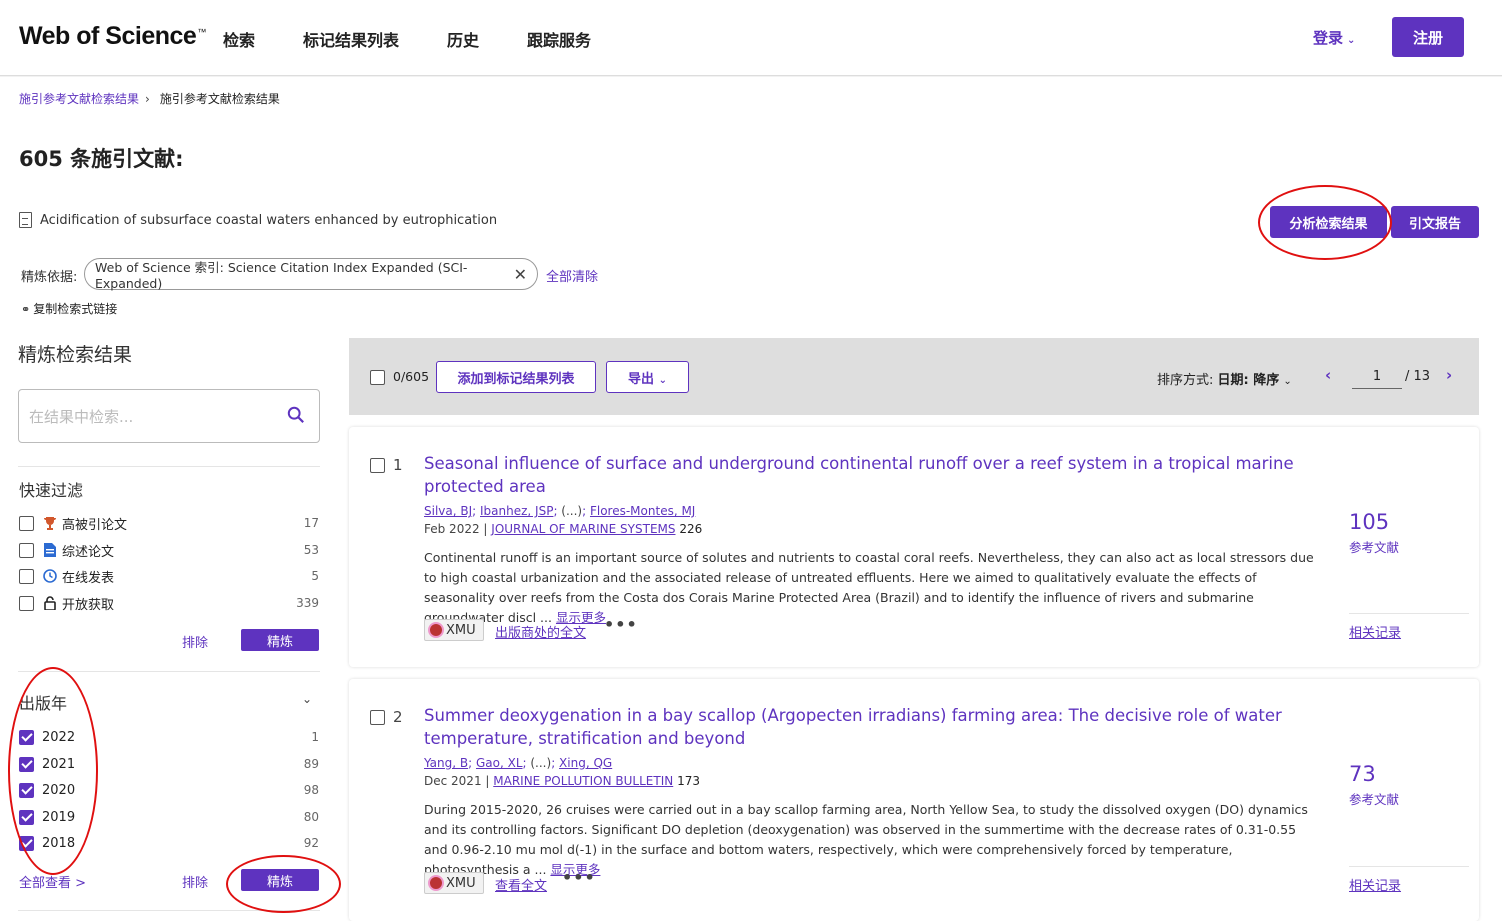 This screenshot has width=1502, height=921. I want to click on sort-value: 日期: 降序, so click(1248, 380).